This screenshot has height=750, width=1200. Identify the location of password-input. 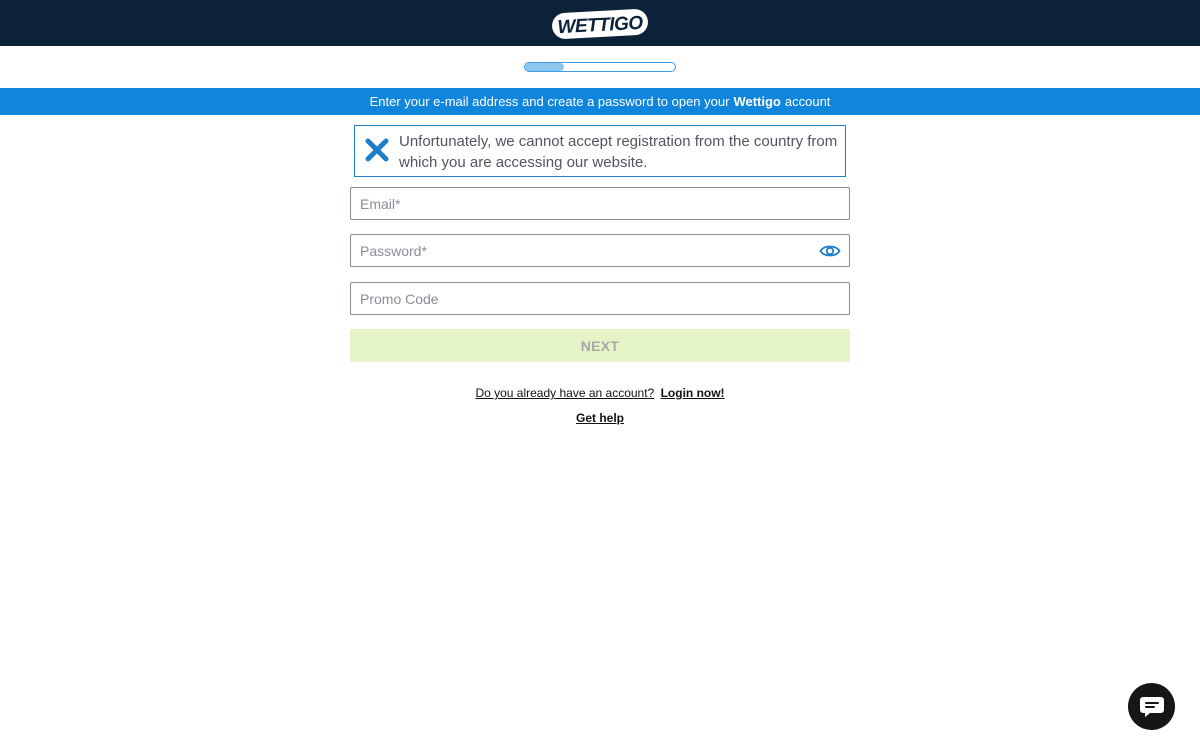
(600, 250).